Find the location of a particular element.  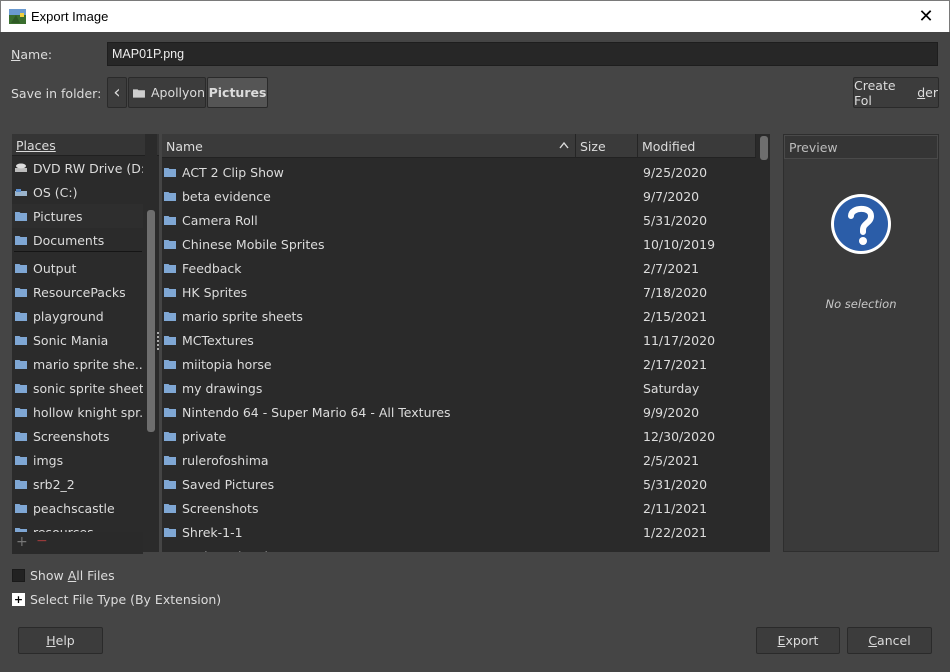

places-scroll-thumb is located at coordinates (151, 321).